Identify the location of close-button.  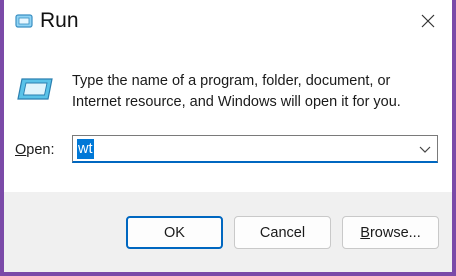
(428, 21).